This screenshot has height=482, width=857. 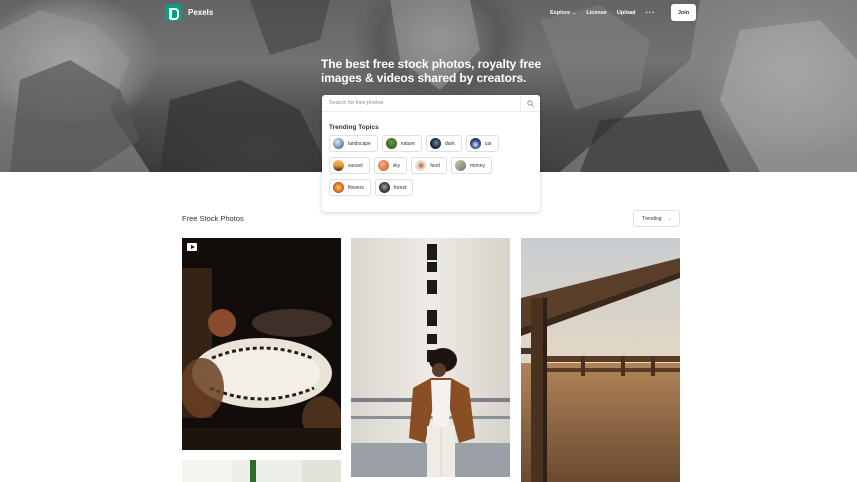 I want to click on topic-label: dark, so click(x=449, y=143).